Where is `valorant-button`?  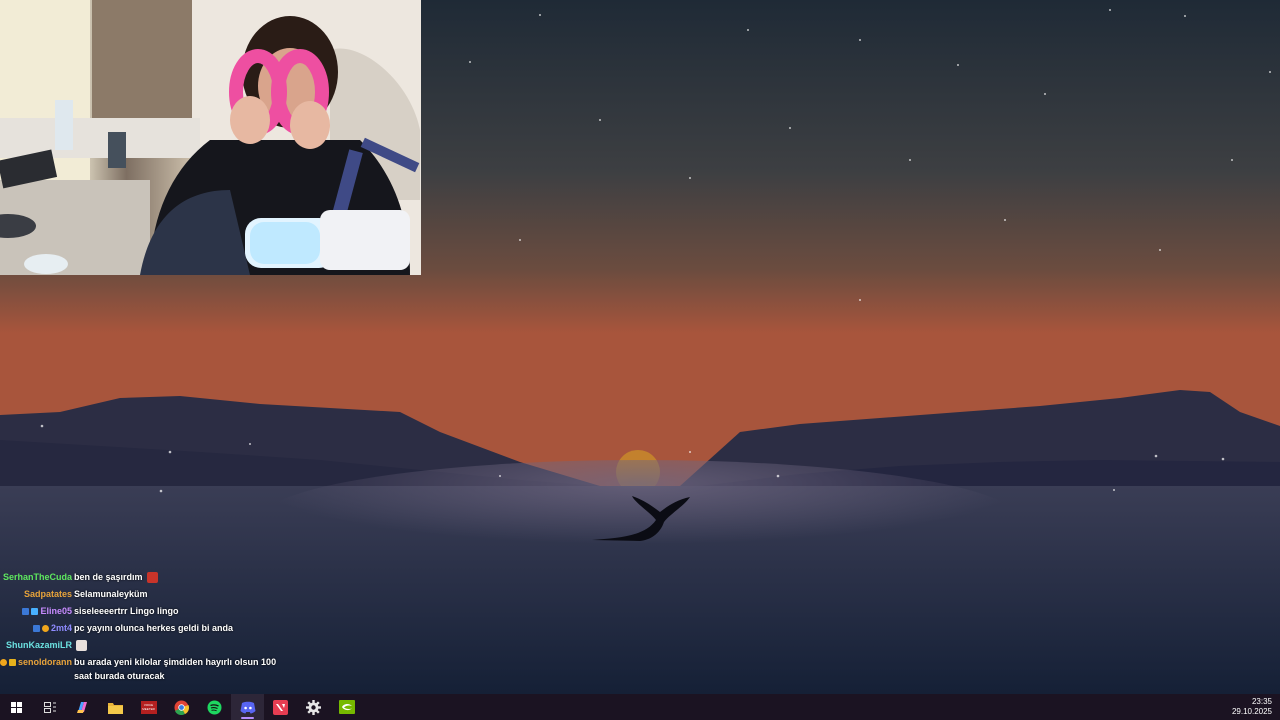
valorant-button is located at coordinates (280, 707).